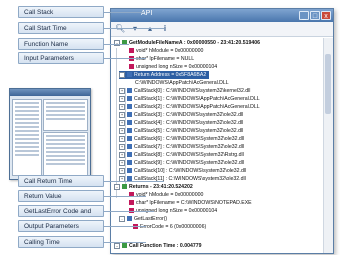 The height and width of the screenshot is (255, 340). What do you see at coordinates (143, 219) in the screenshot?
I see `tree-row-getlasterror: - GetLastError()` at bounding box center [143, 219].